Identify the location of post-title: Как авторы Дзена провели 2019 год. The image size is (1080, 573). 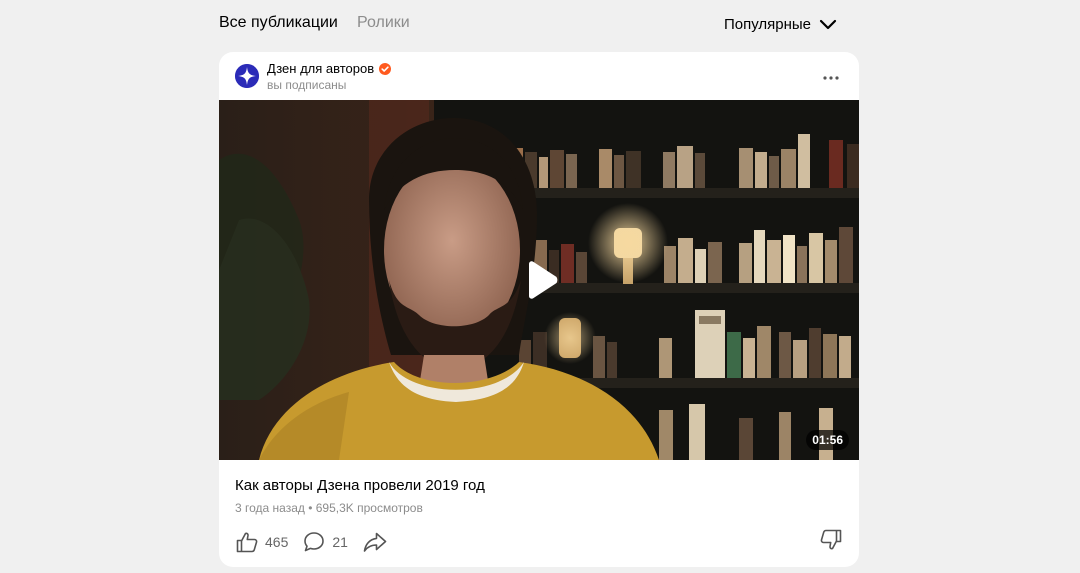
(360, 486).